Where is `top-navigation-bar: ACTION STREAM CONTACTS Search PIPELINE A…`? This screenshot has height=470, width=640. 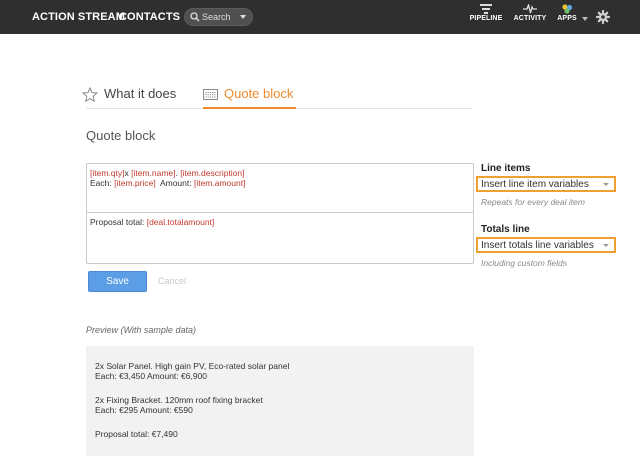
top-navigation-bar: ACTION STREAM CONTACTS Search PIPELINE A… is located at coordinates (320, 17).